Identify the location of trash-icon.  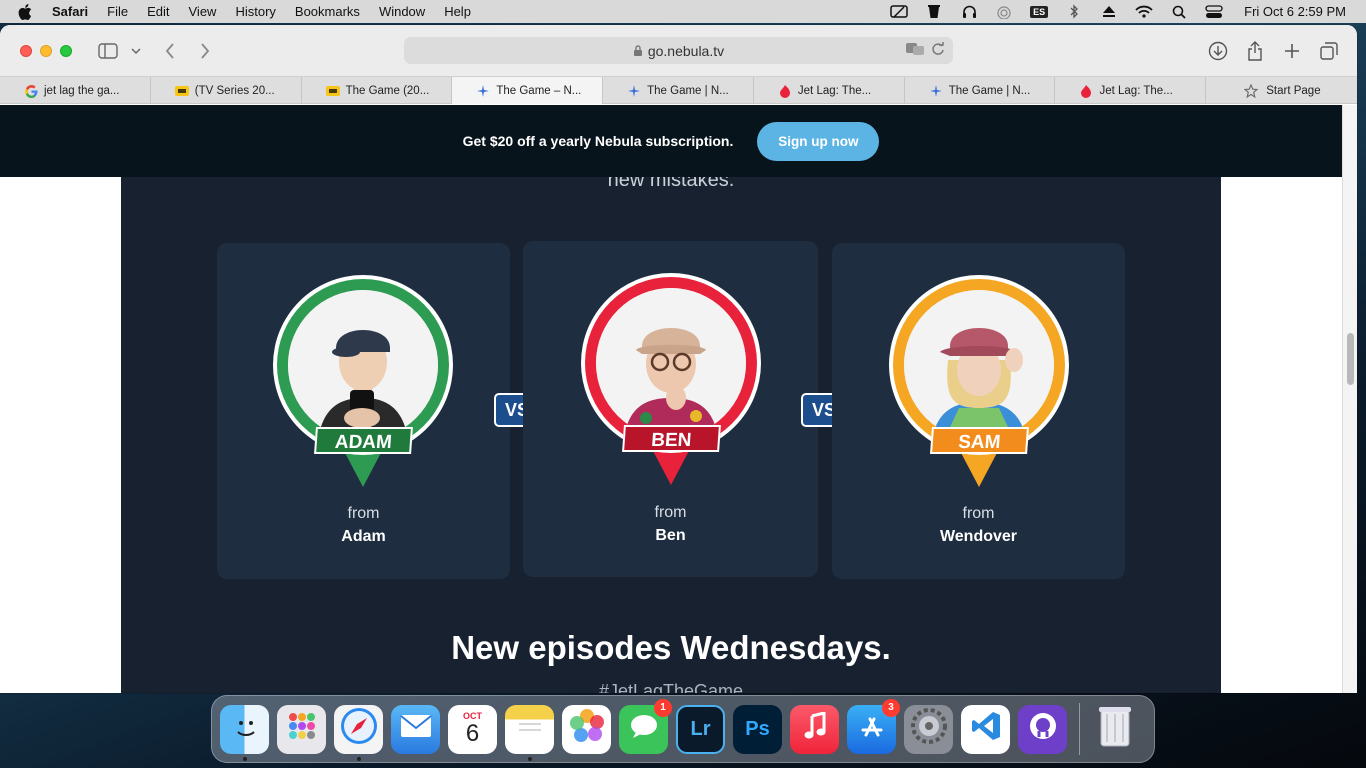
(1115, 729).